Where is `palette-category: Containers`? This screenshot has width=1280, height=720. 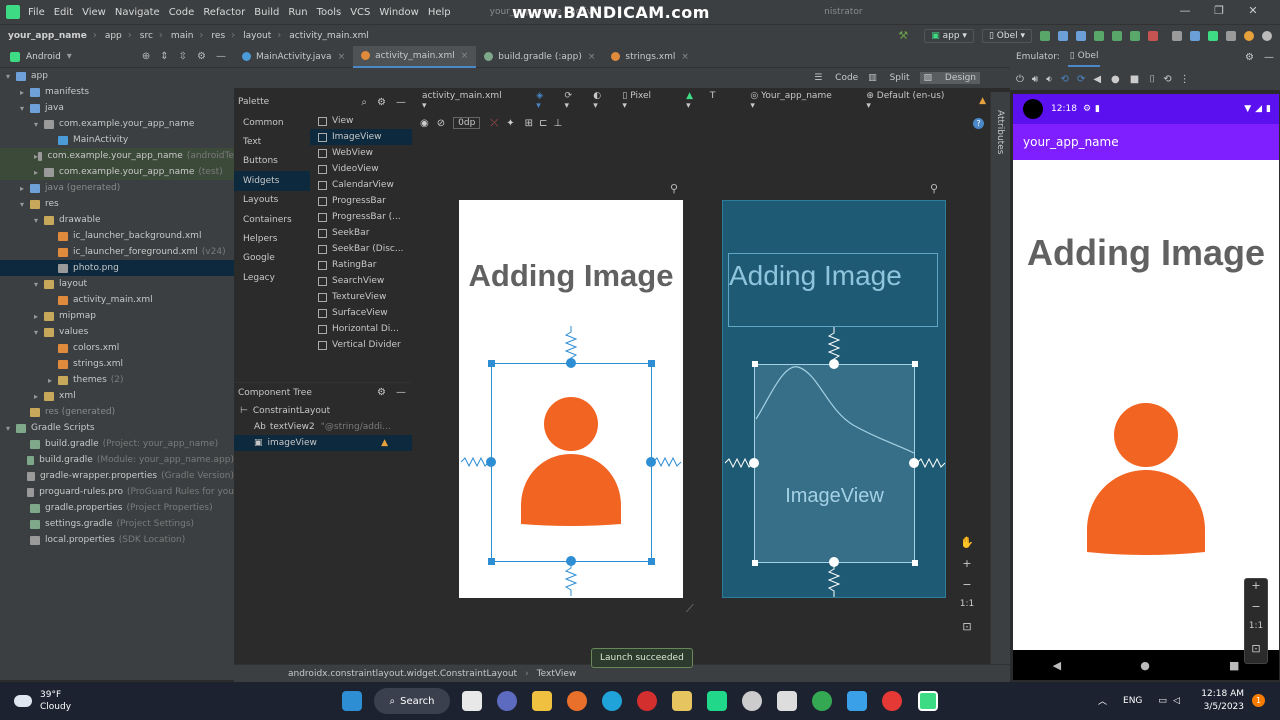 palette-category: Containers is located at coordinates (272, 219).